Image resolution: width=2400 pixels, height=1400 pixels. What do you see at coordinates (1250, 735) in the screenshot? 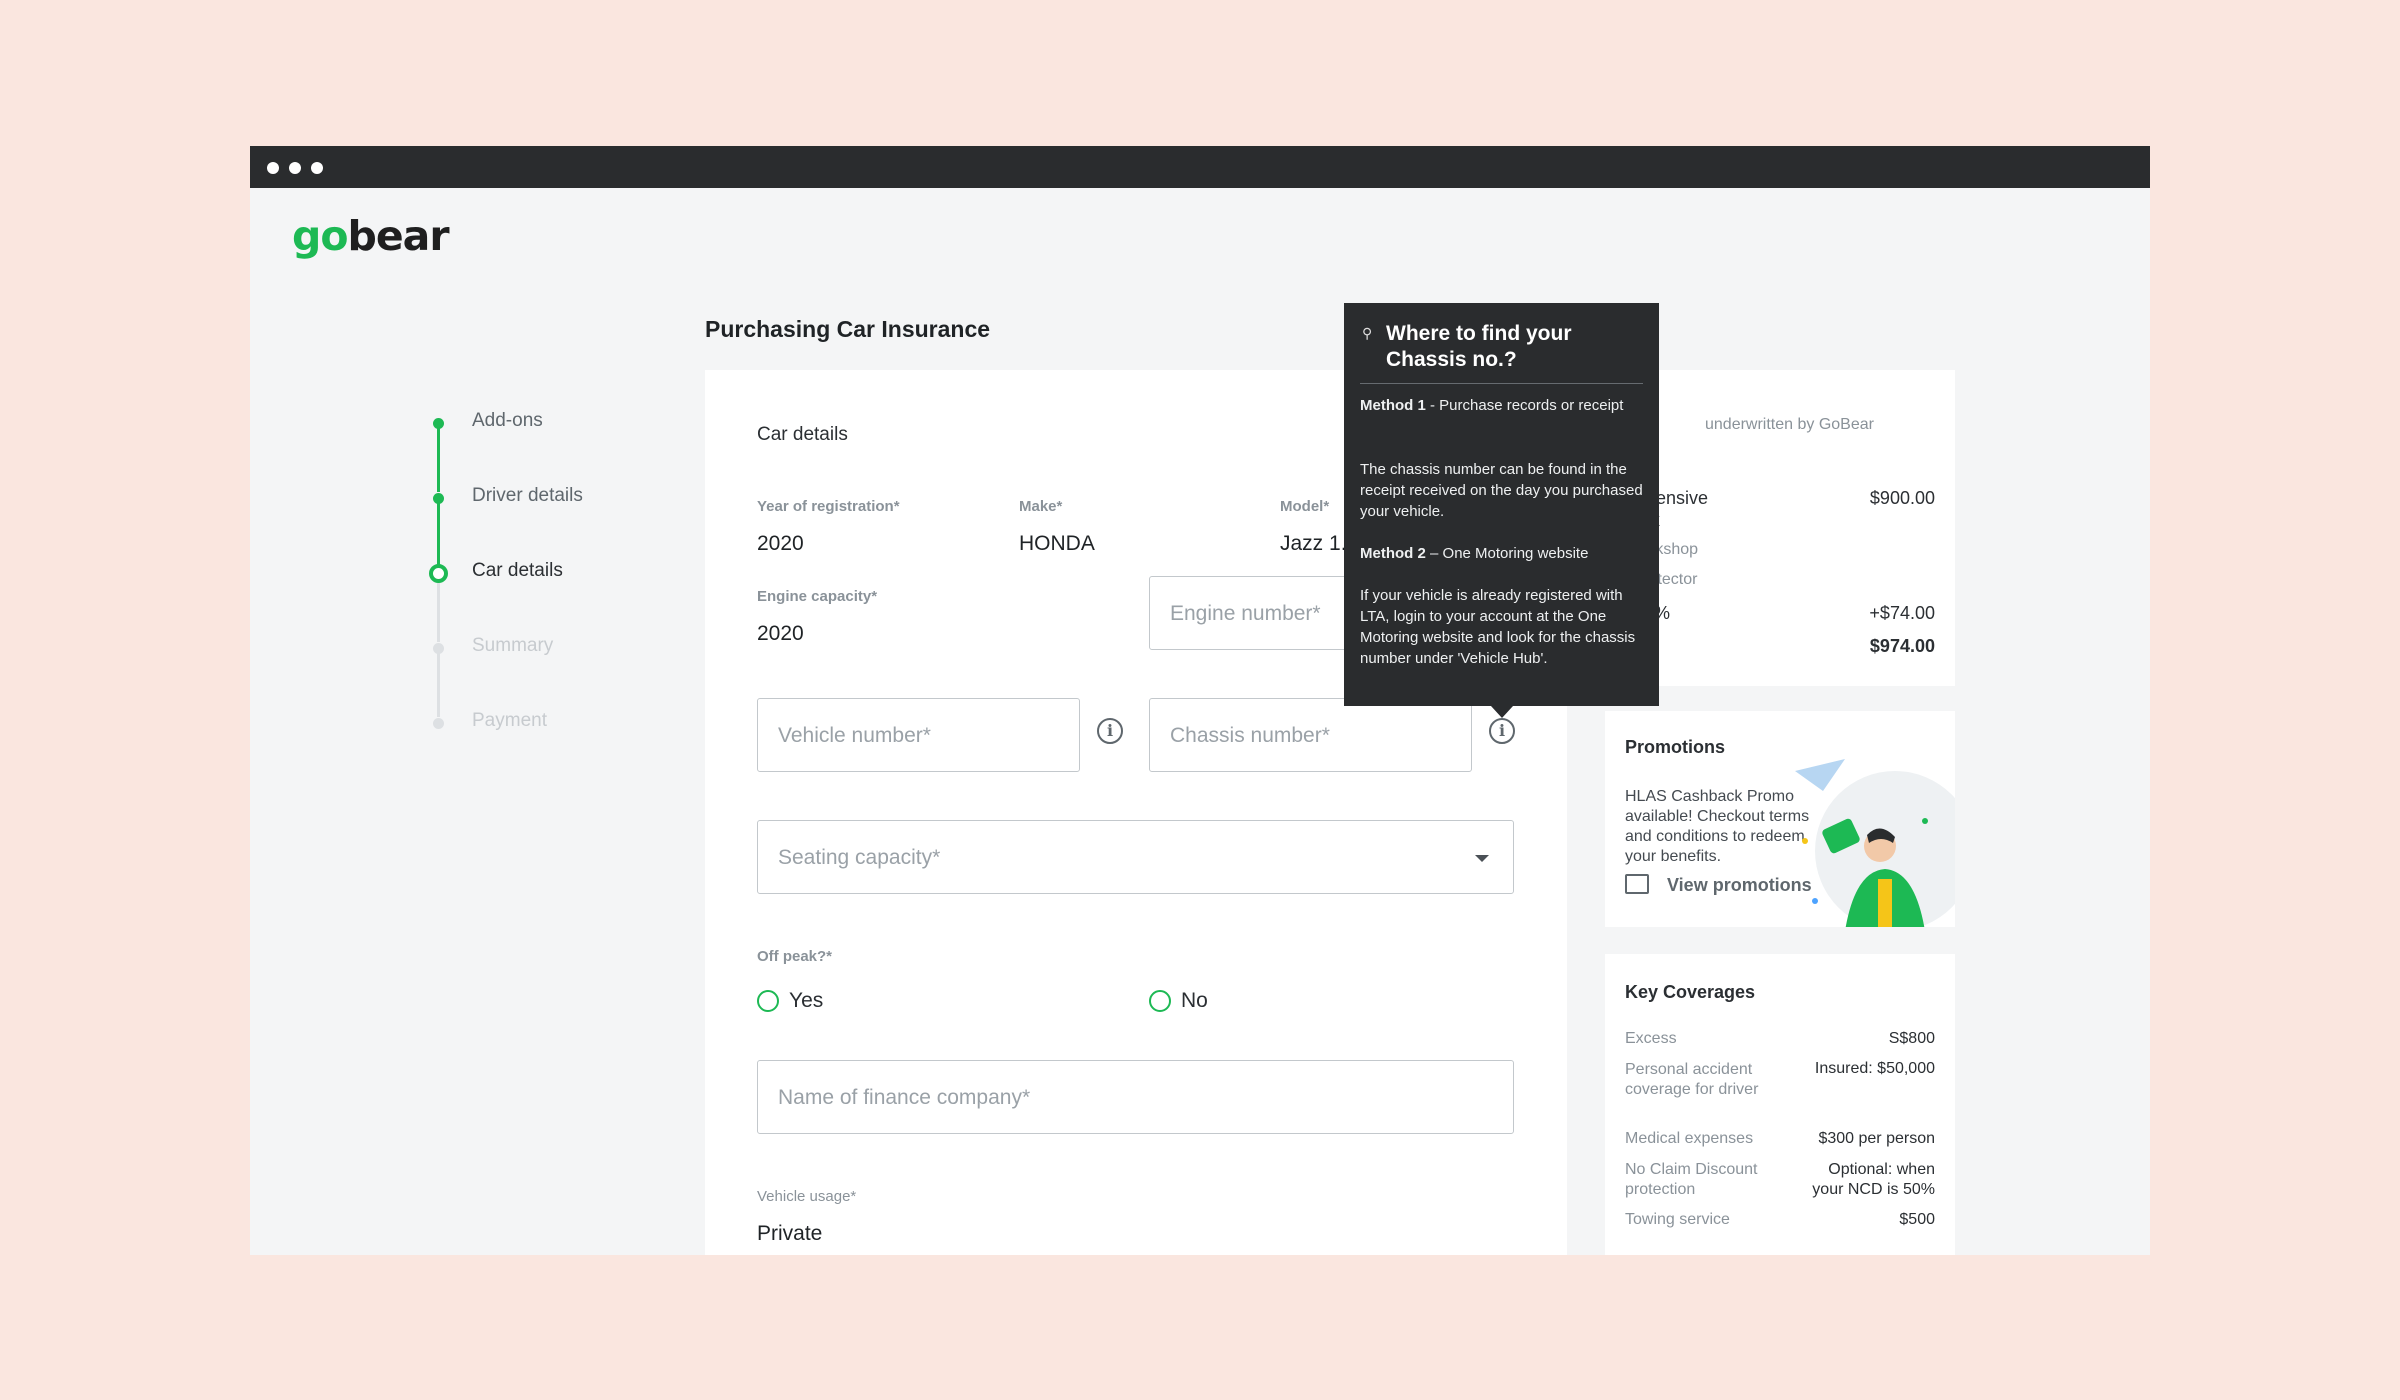
I see `chassis-number-placeholder: Chassis number*` at bounding box center [1250, 735].